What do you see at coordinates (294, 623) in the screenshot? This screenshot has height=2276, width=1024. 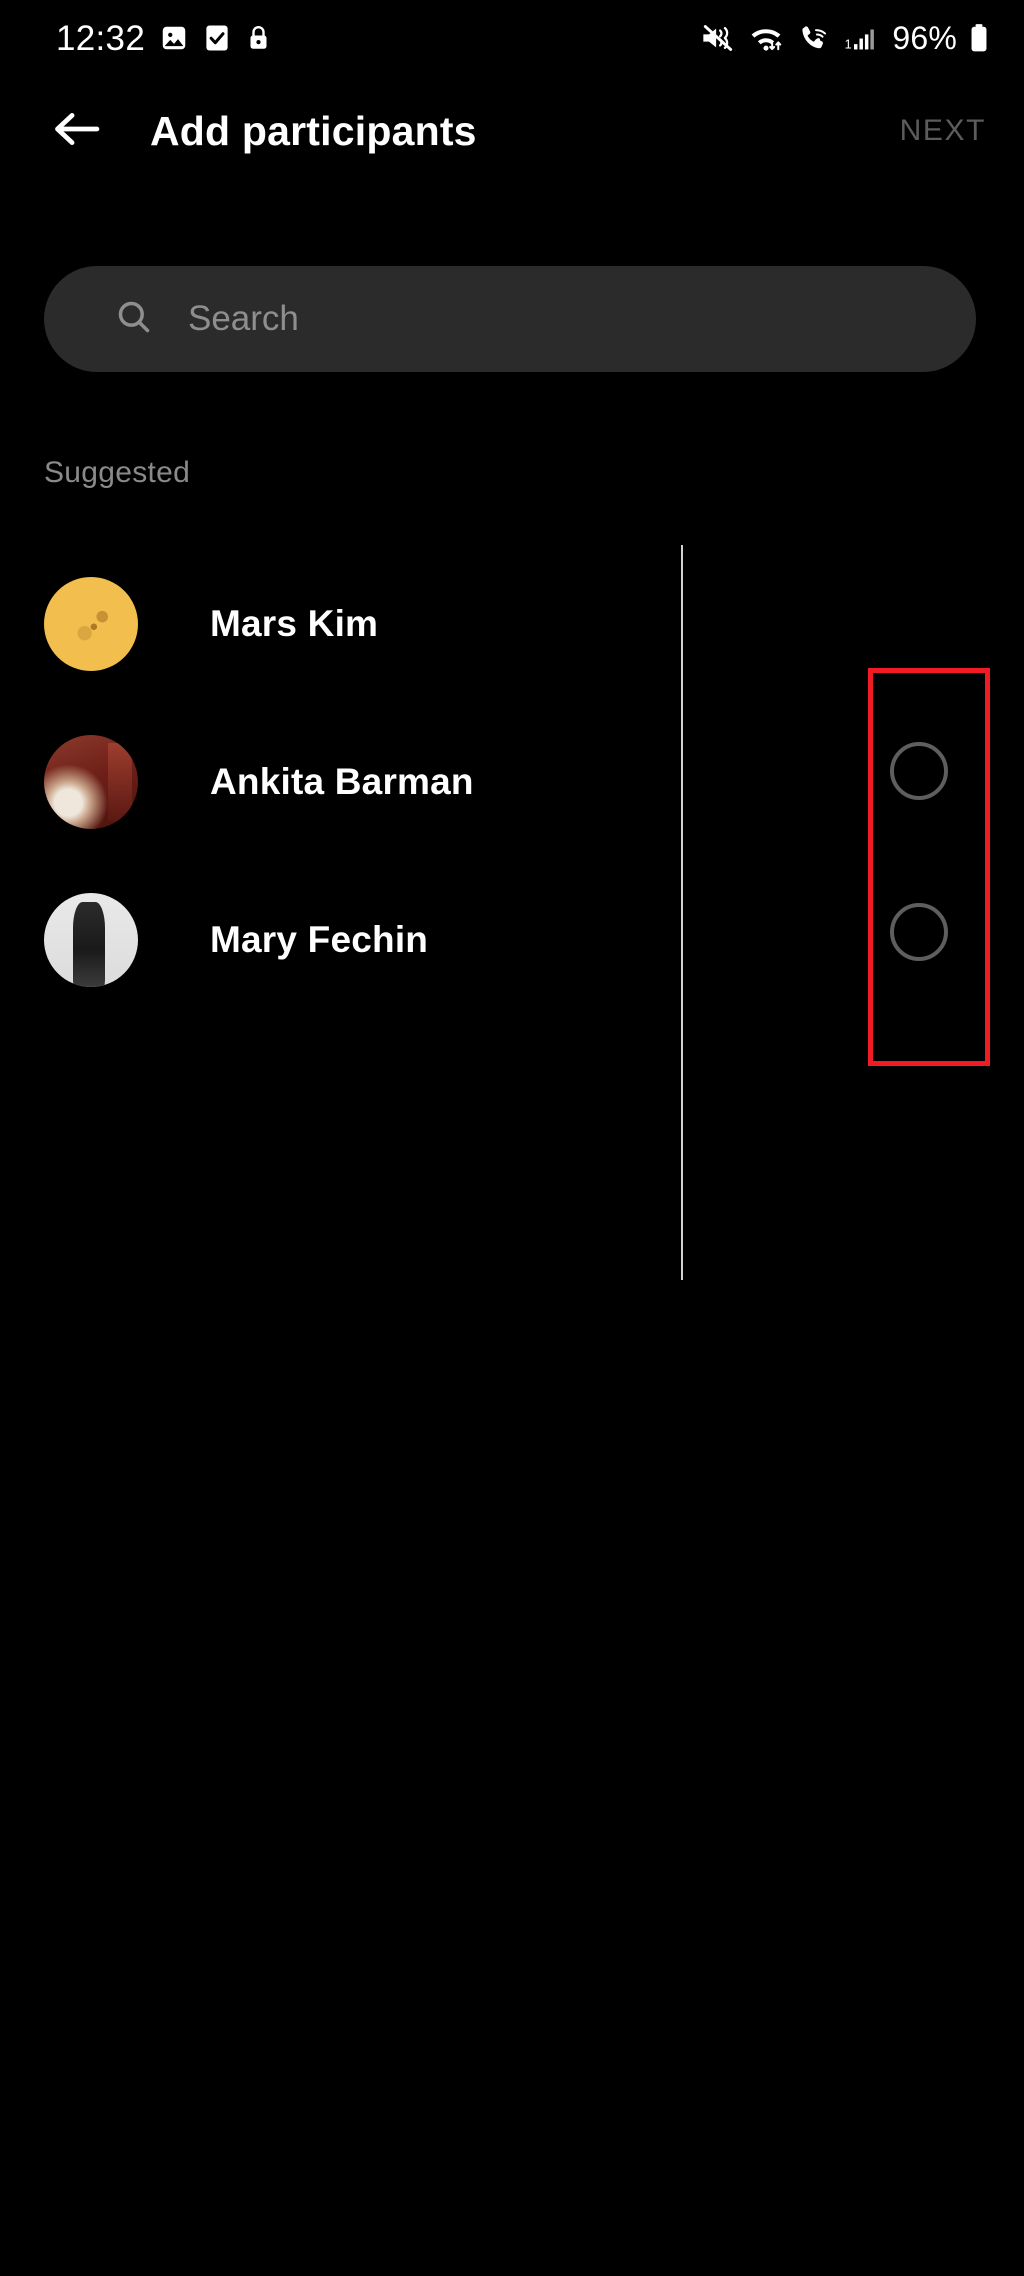 I see `contact-name: Mars Kim` at bounding box center [294, 623].